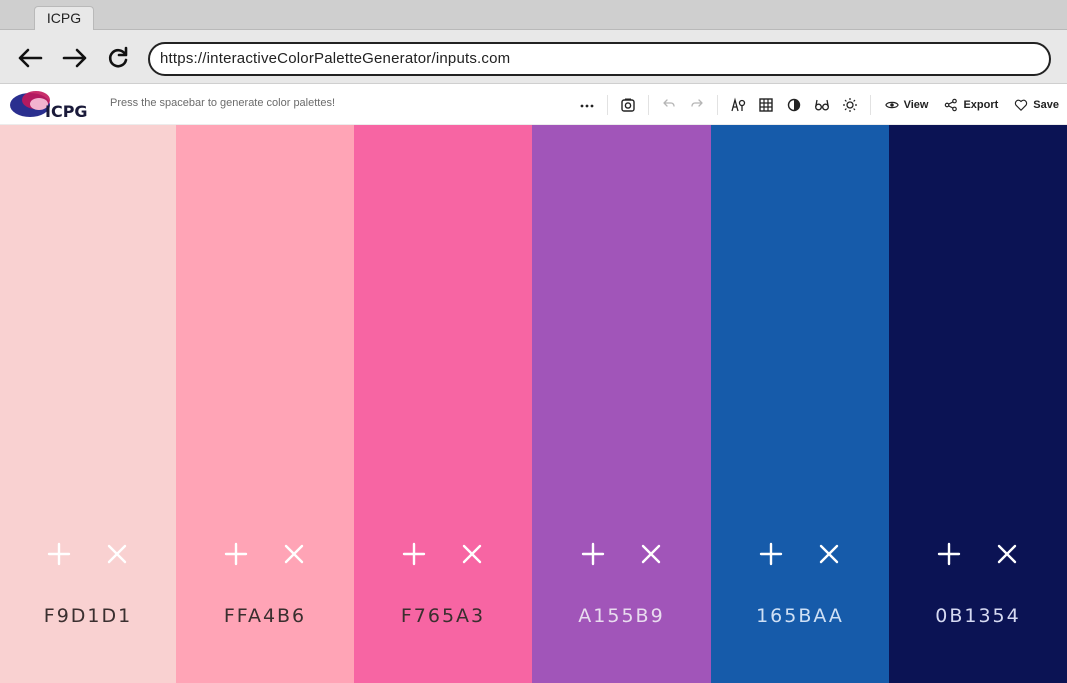  What do you see at coordinates (800, 404) in the screenshot?
I see `color-swatch: 165BAA` at bounding box center [800, 404].